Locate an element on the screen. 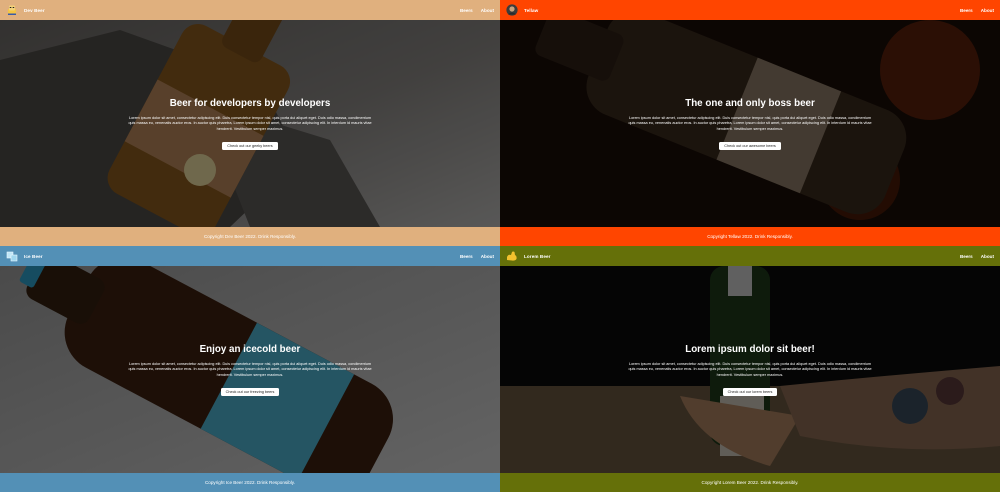 This screenshot has height=492, width=1000. navbar: Ice Beer Beers About is located at coordinates (250, 256).